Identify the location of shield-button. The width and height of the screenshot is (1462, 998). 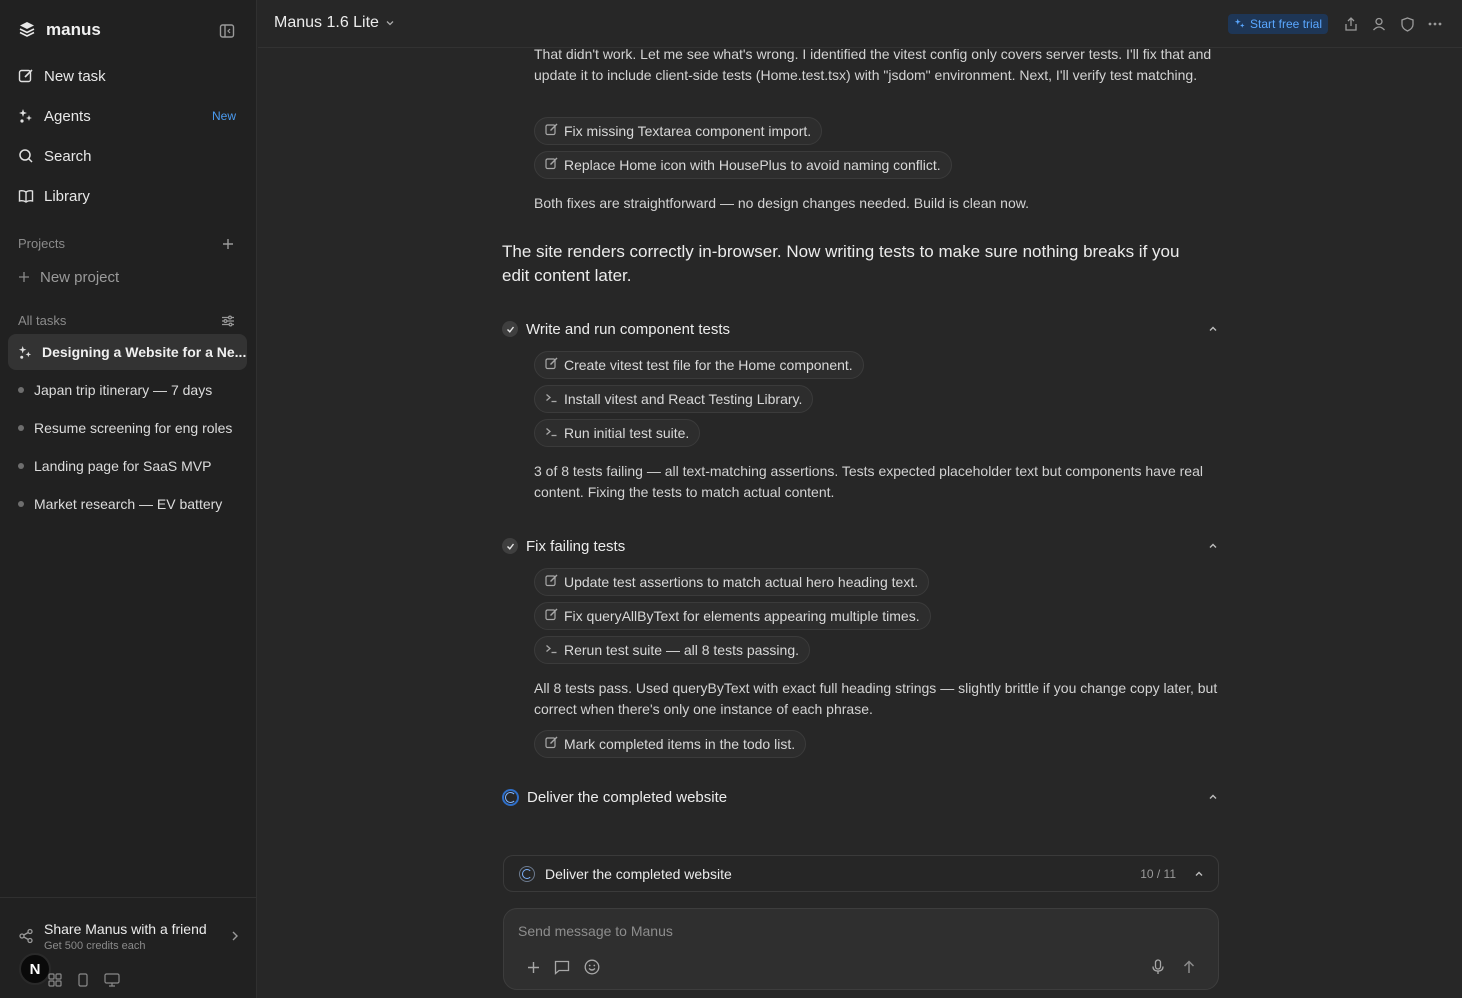
(1407, 24).